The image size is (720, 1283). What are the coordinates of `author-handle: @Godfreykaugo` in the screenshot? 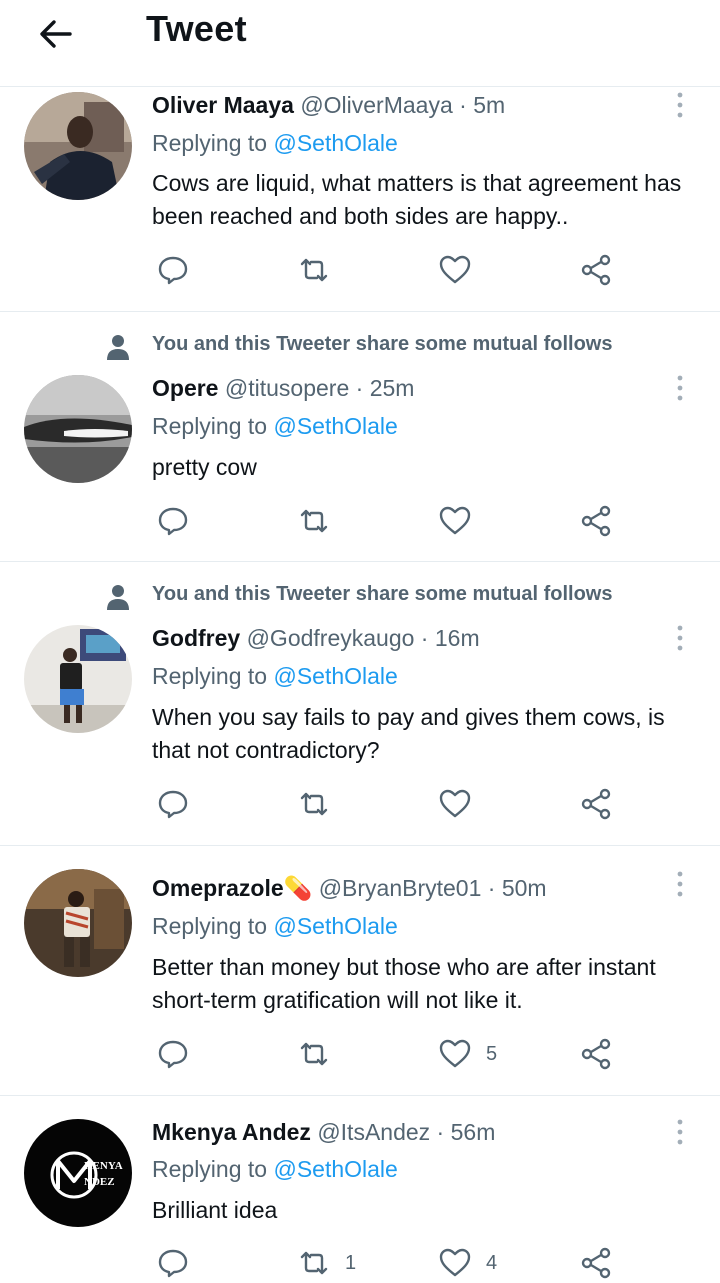 It's located at (331, 638).